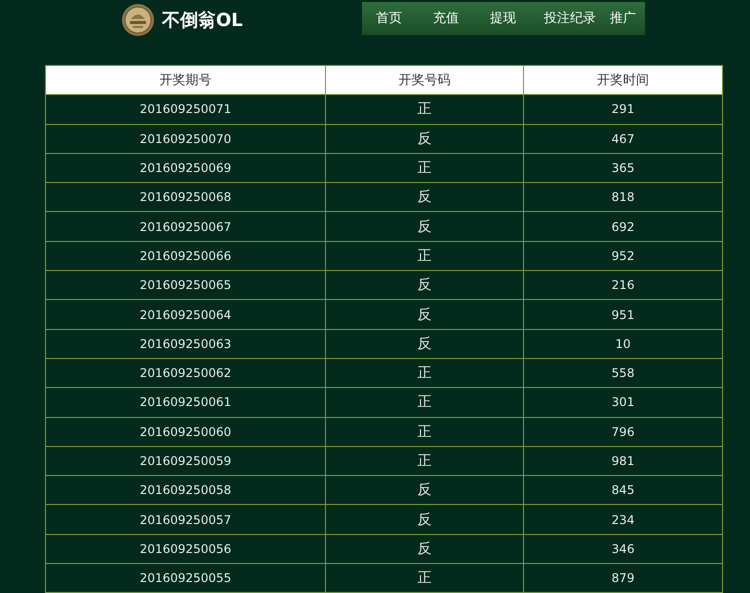 The height and width of the screenshot is (593, 750). Describe the element at coordinates (623, 373) in the screenshot. I see `table-cell: 558` at that location.